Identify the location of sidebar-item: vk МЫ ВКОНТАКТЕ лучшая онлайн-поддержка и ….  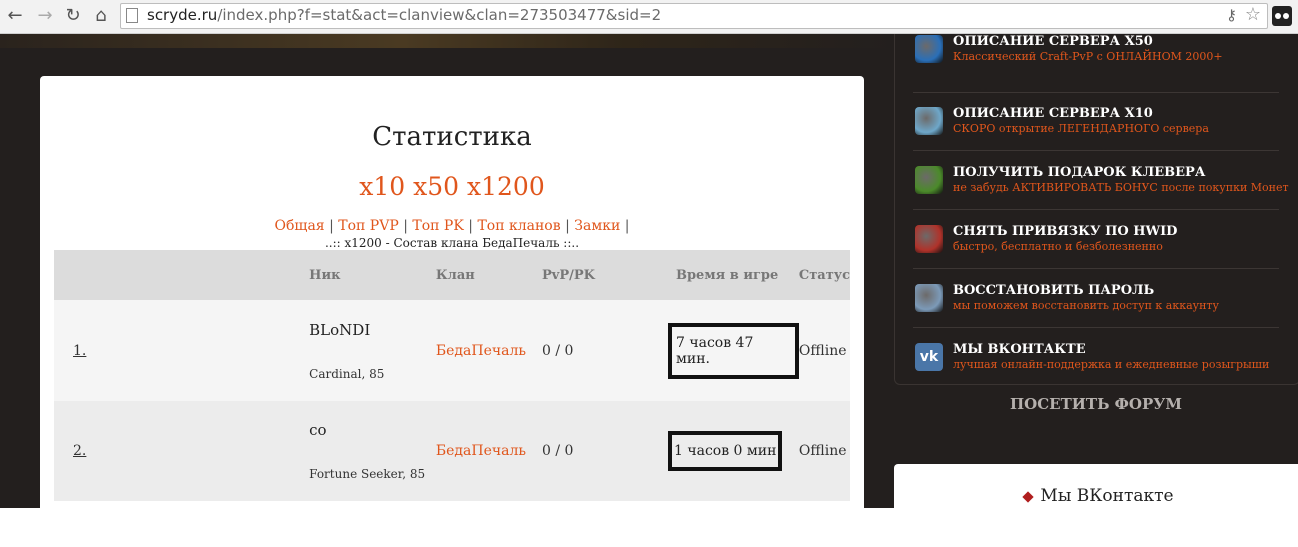
(1096, 357).